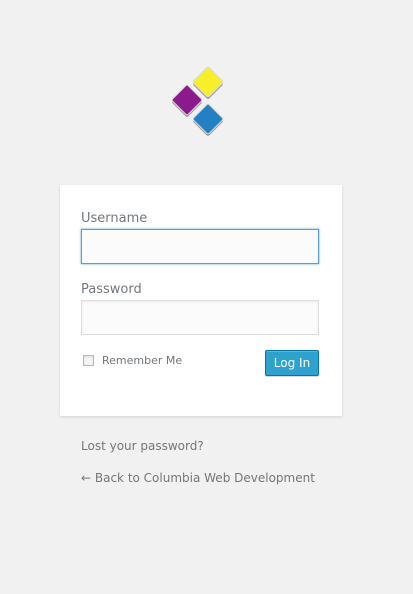  I want to click on username-input, so click(200, 246).